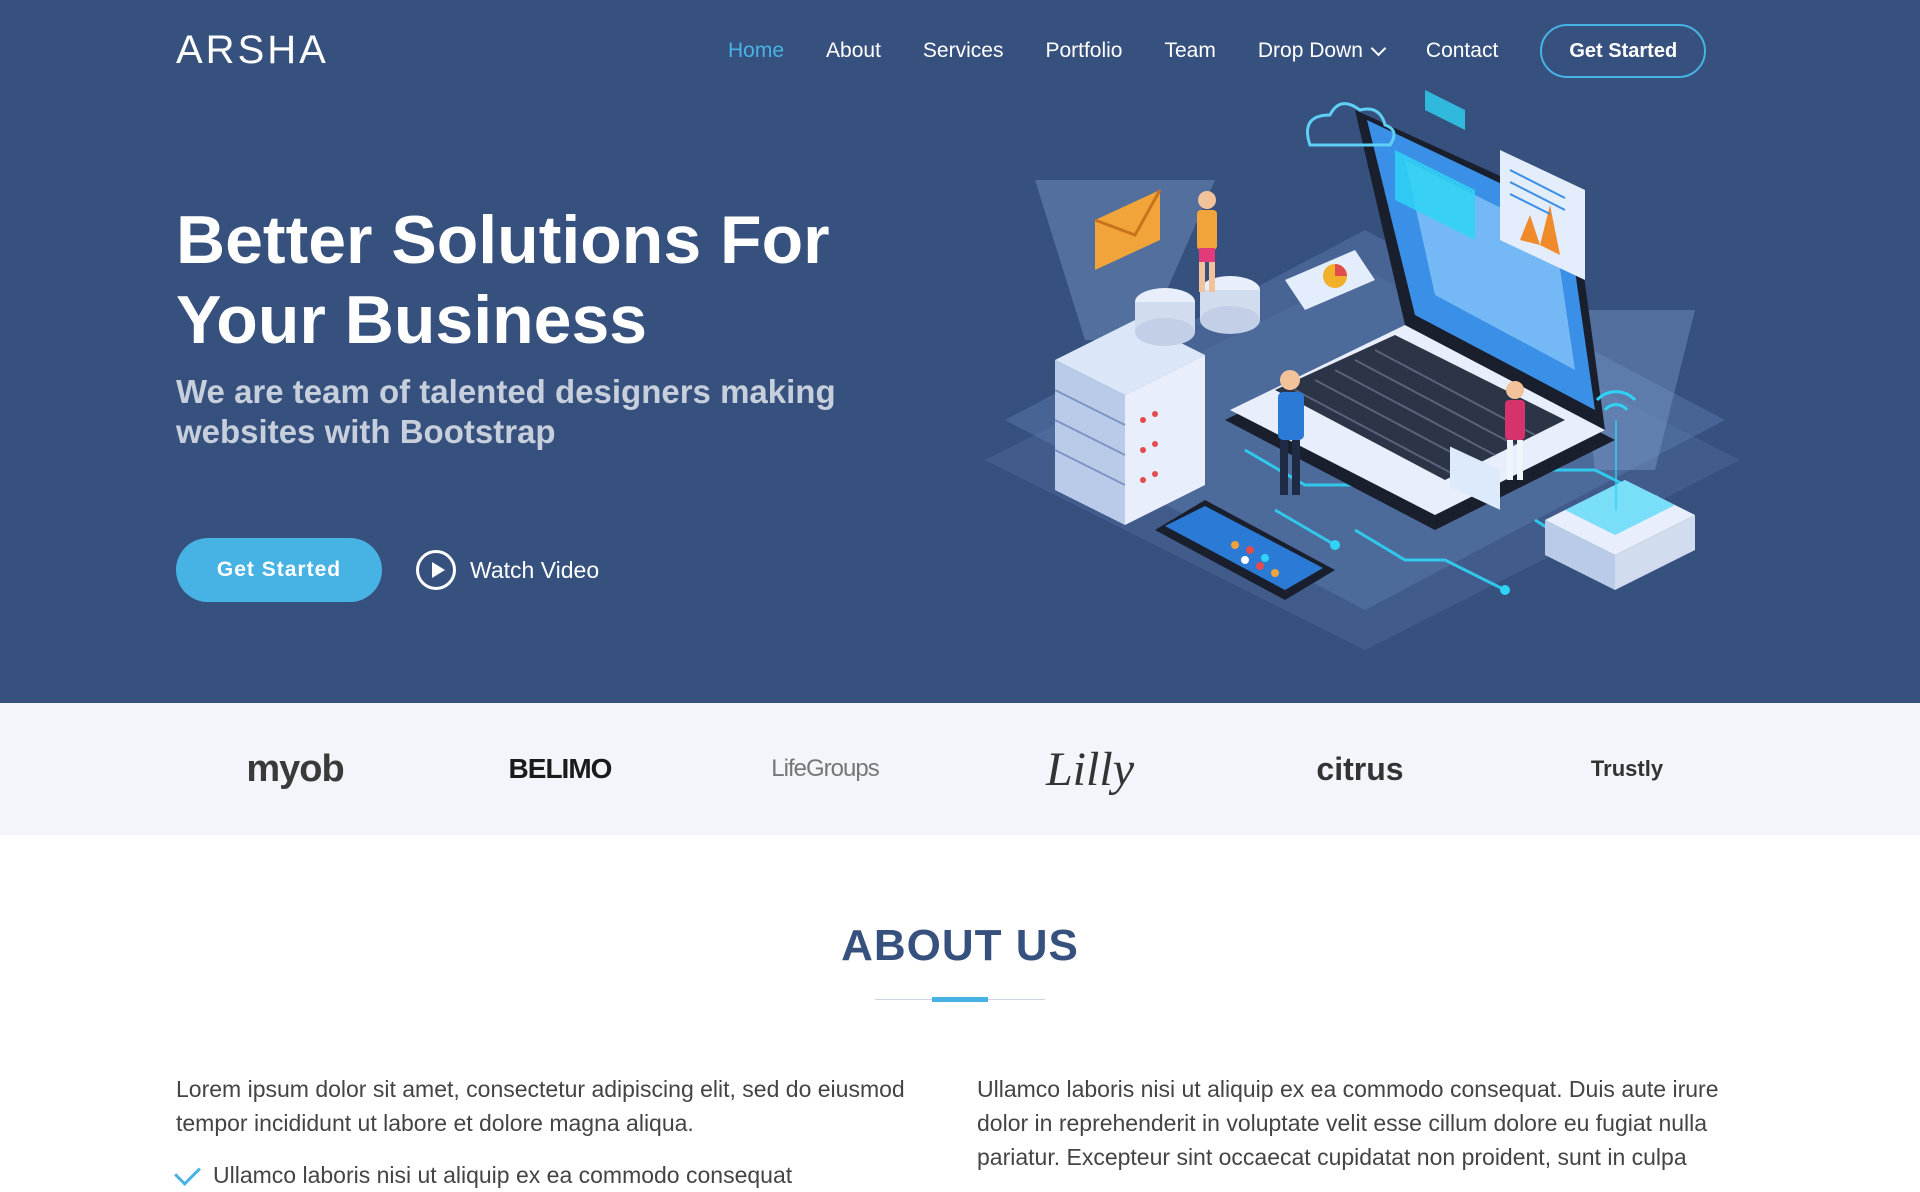  What do you see at coordinates (535, 569) in the screenshot?
I see `watch-video-label: Watch Video` at bounding box center [535, 569].